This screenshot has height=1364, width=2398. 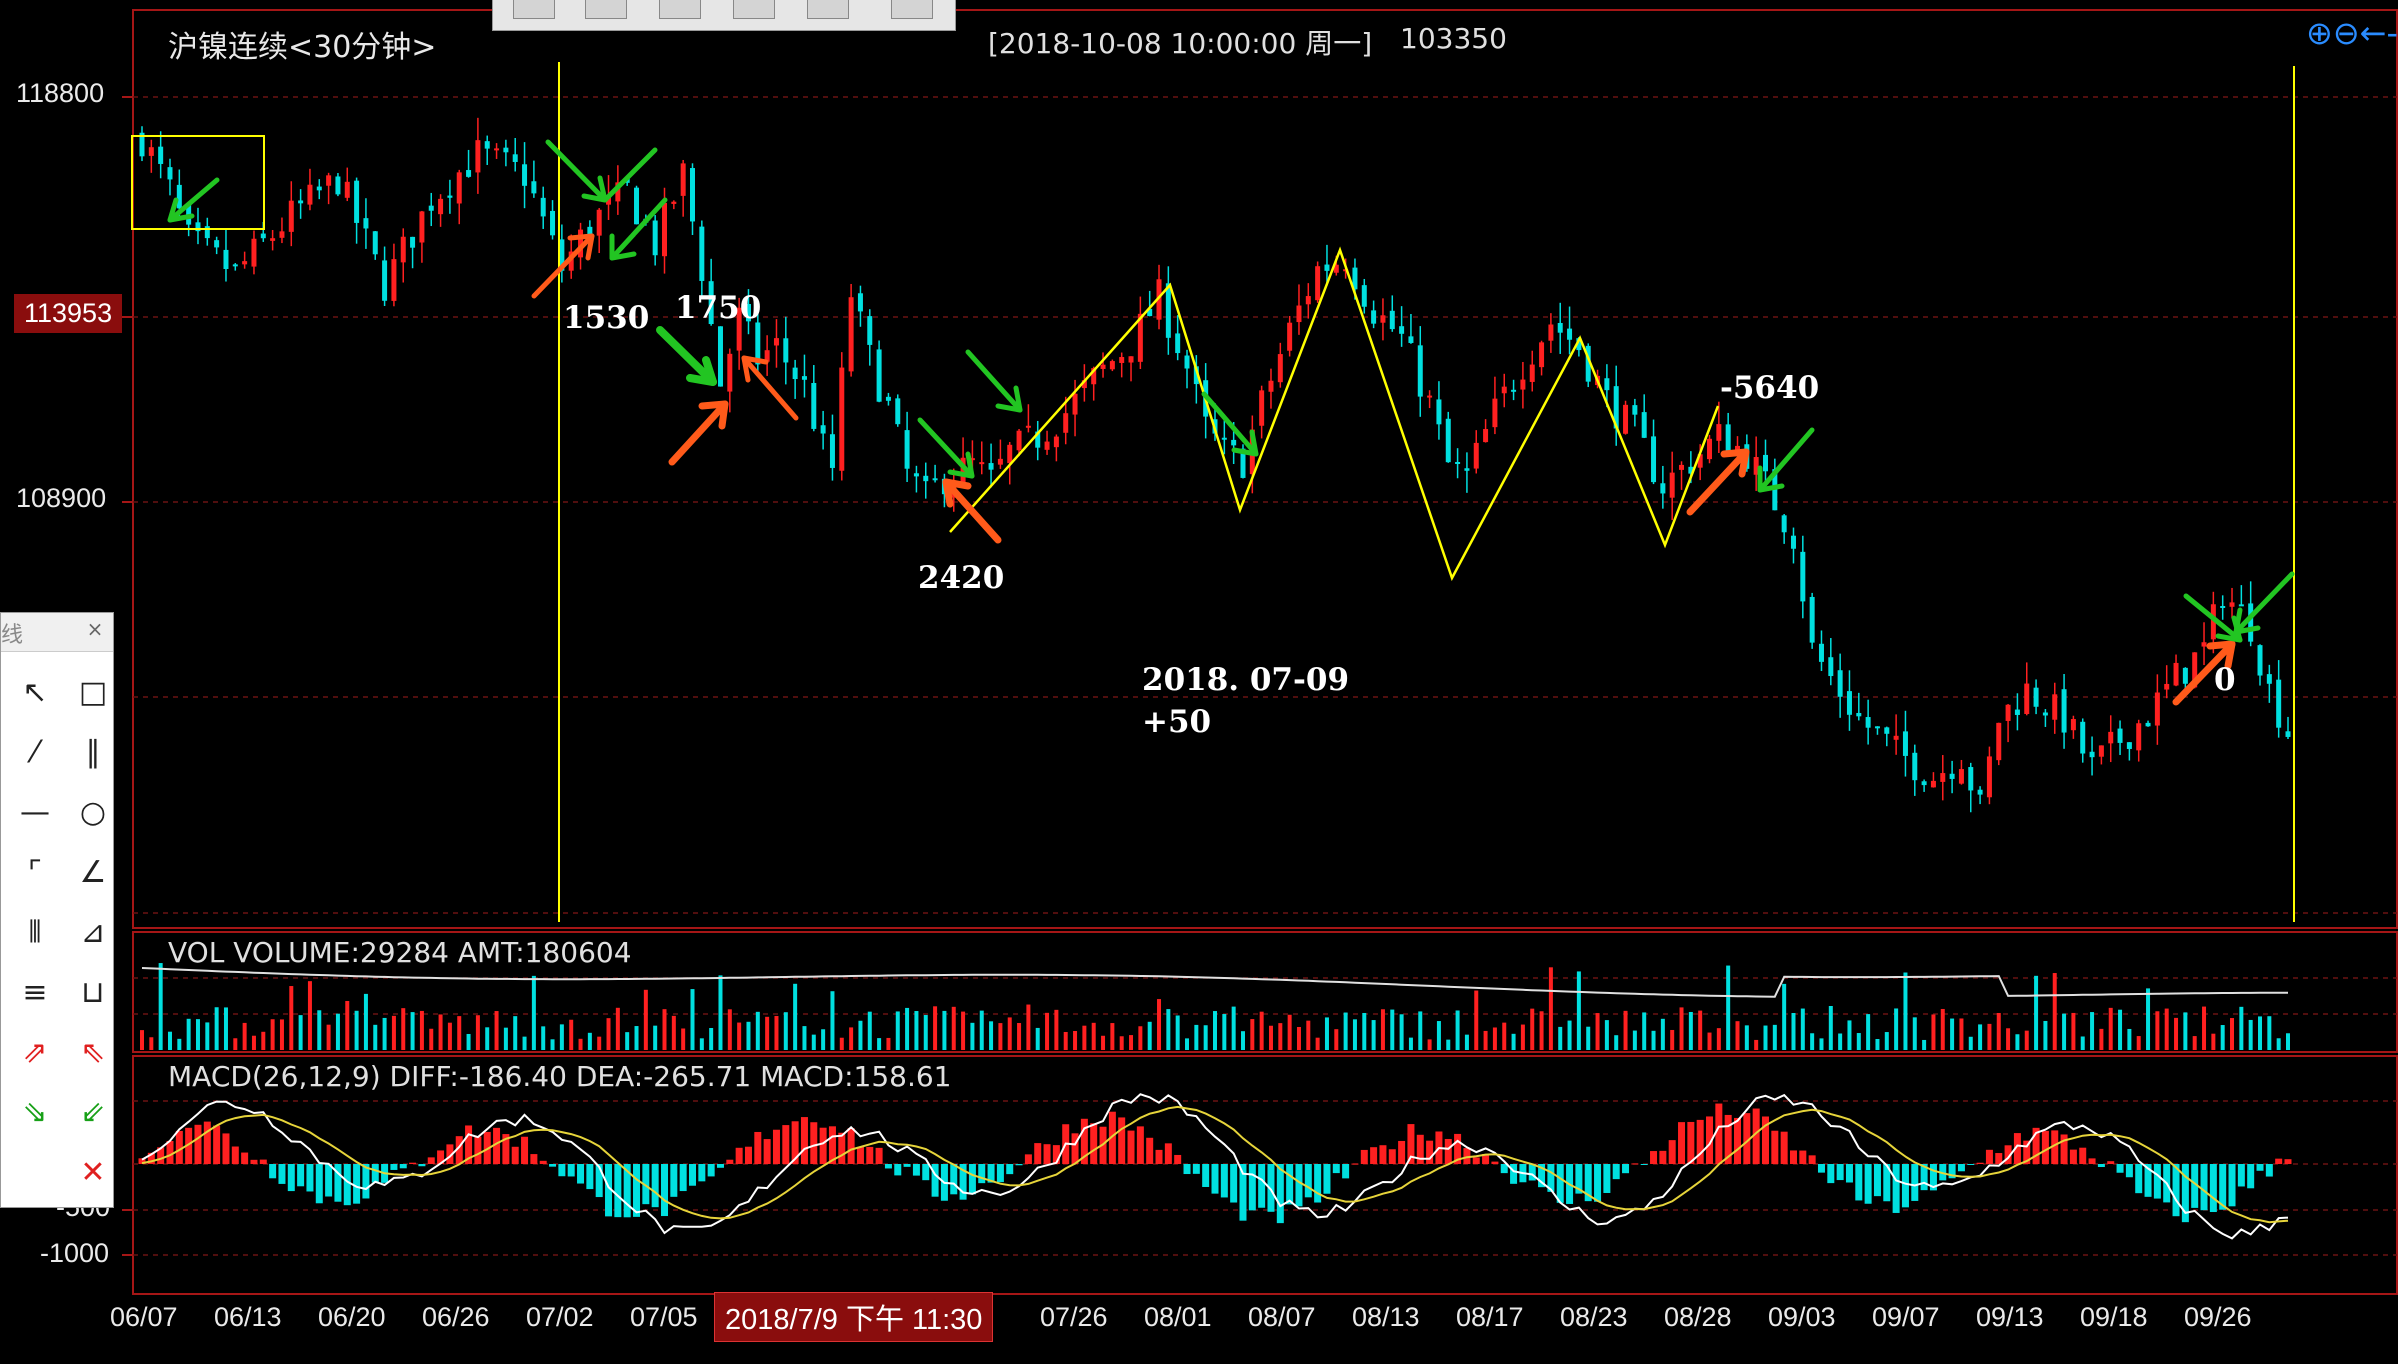 I want to click on drawing-toolbox: 线 × ↖ □ ⁄ ∥ — ○ ⌜ ∠ ⦀ ⊿ ≡ ⊔ ⇗ ⇖ ⇘ ⇙ ✕, so click(x=57, y=910).